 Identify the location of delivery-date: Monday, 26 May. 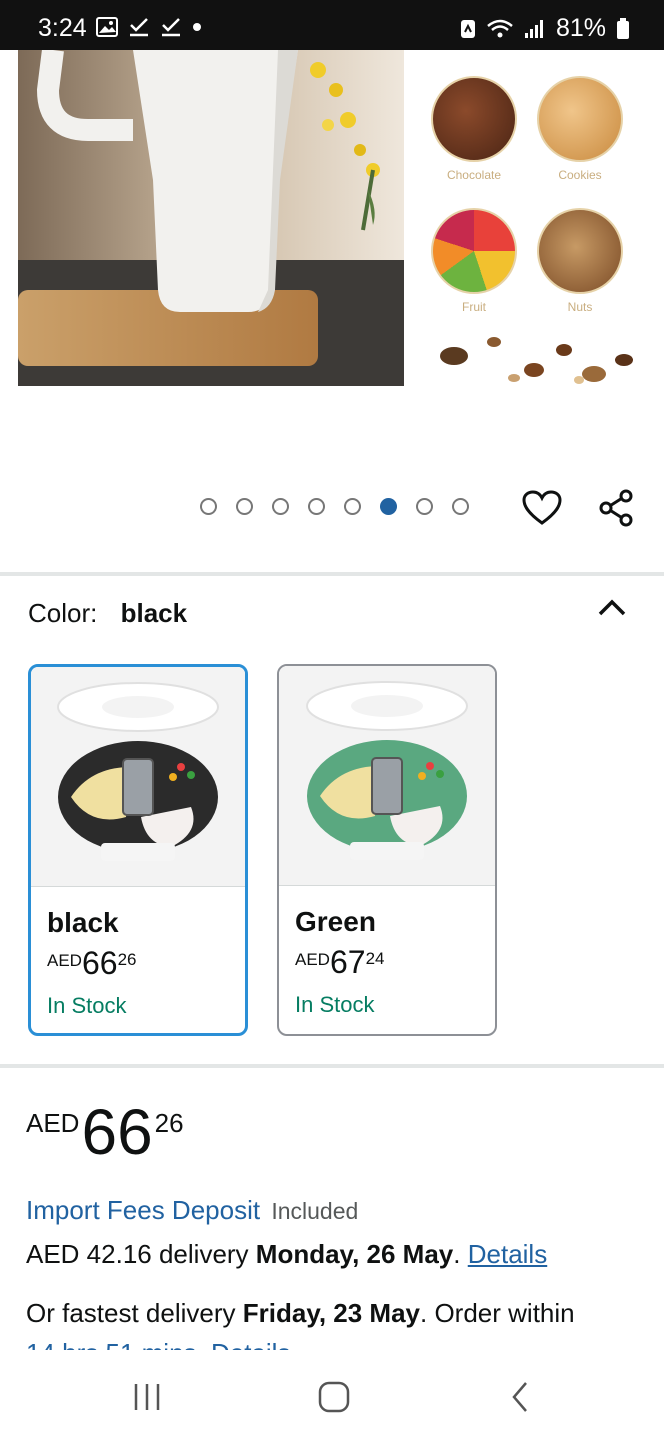
(354, 1254).